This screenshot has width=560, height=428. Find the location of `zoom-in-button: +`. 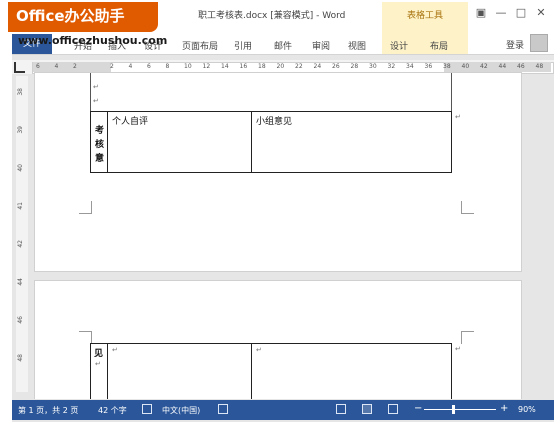

zoom-in-button: + is located at coordinates (504, 408).